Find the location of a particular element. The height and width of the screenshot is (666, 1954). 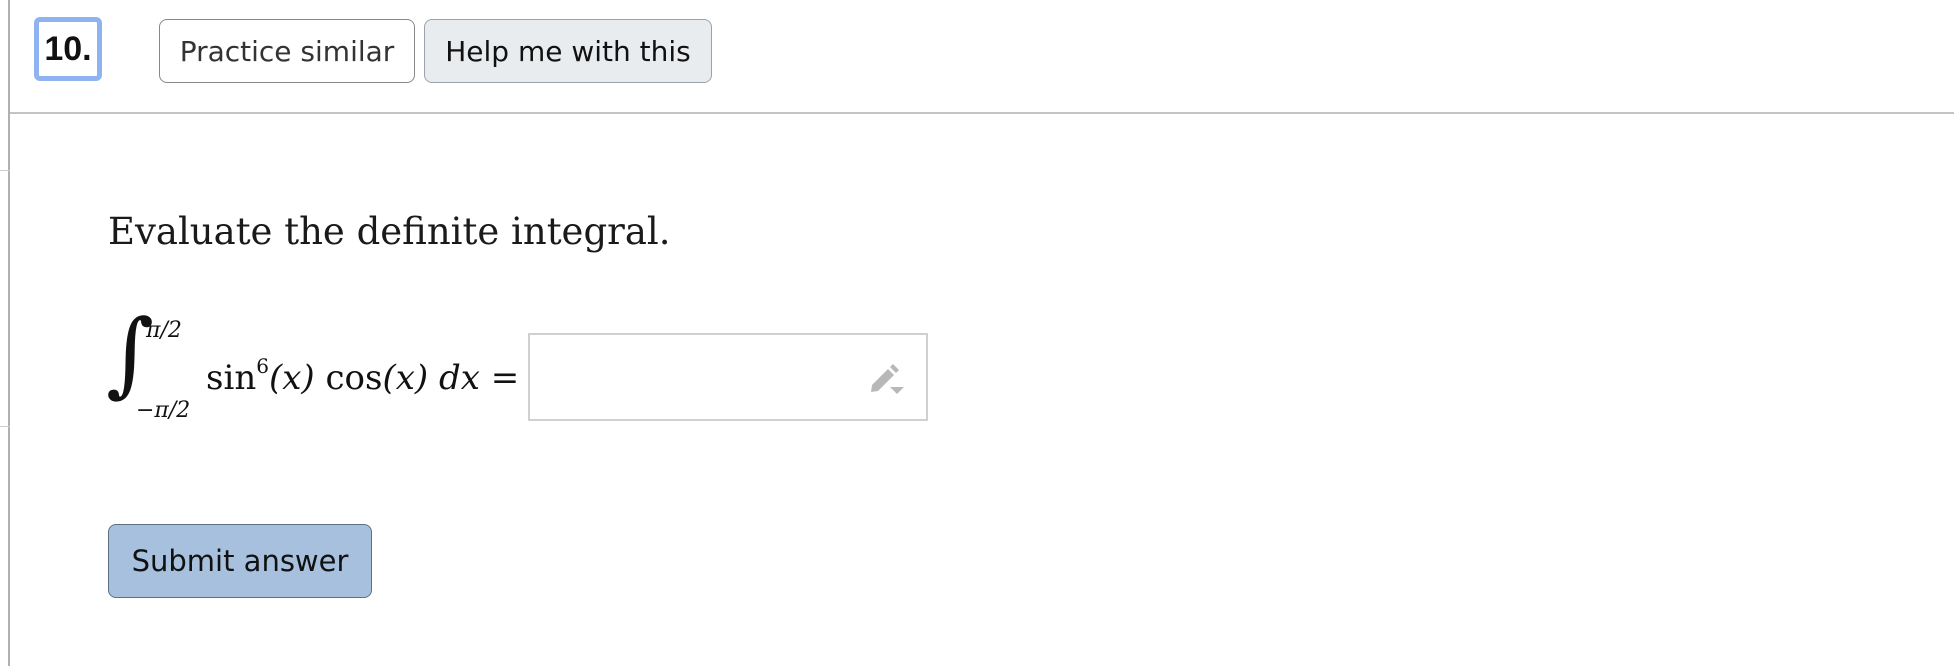

answer-input is located at coordinates (728, 377).